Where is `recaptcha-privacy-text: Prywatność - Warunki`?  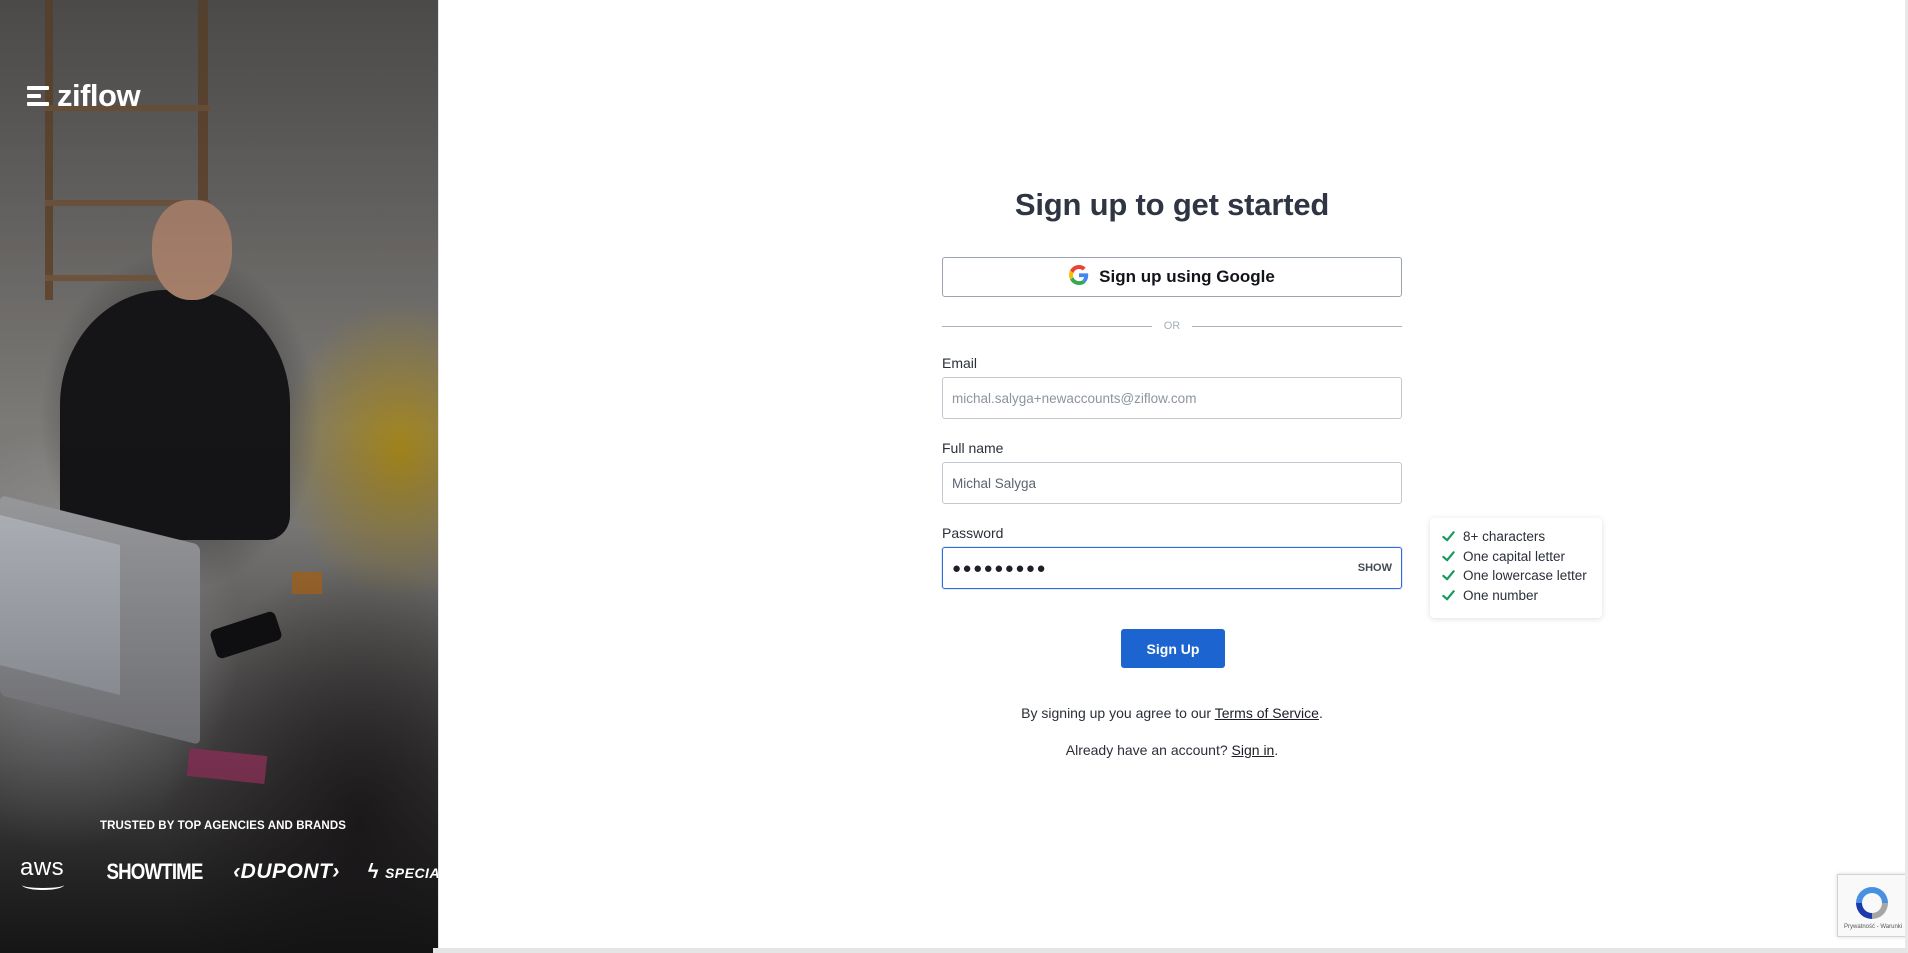
recaptcha-privacy-text: Prywatność - Warunki is located at coordinates (1873, 927).